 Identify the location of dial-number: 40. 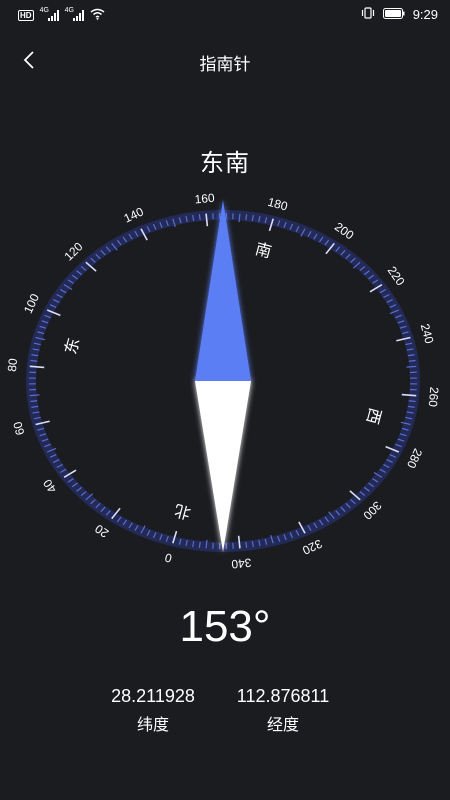
(49, 485).